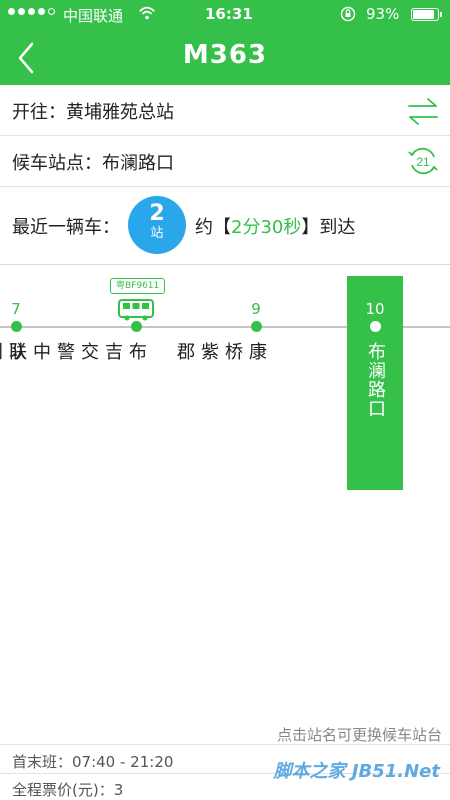 The height and width of the screenshot is (800, 450). I want to click on wifi-icon, so click(147, 13).